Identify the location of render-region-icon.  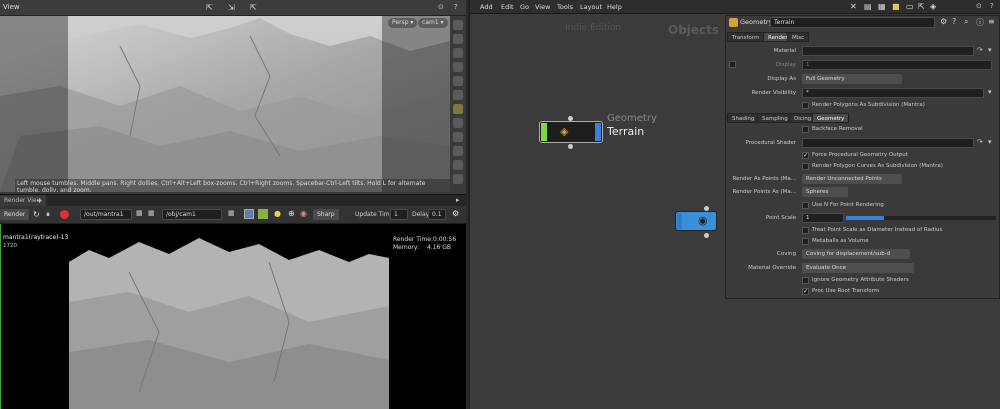
(458, 179).